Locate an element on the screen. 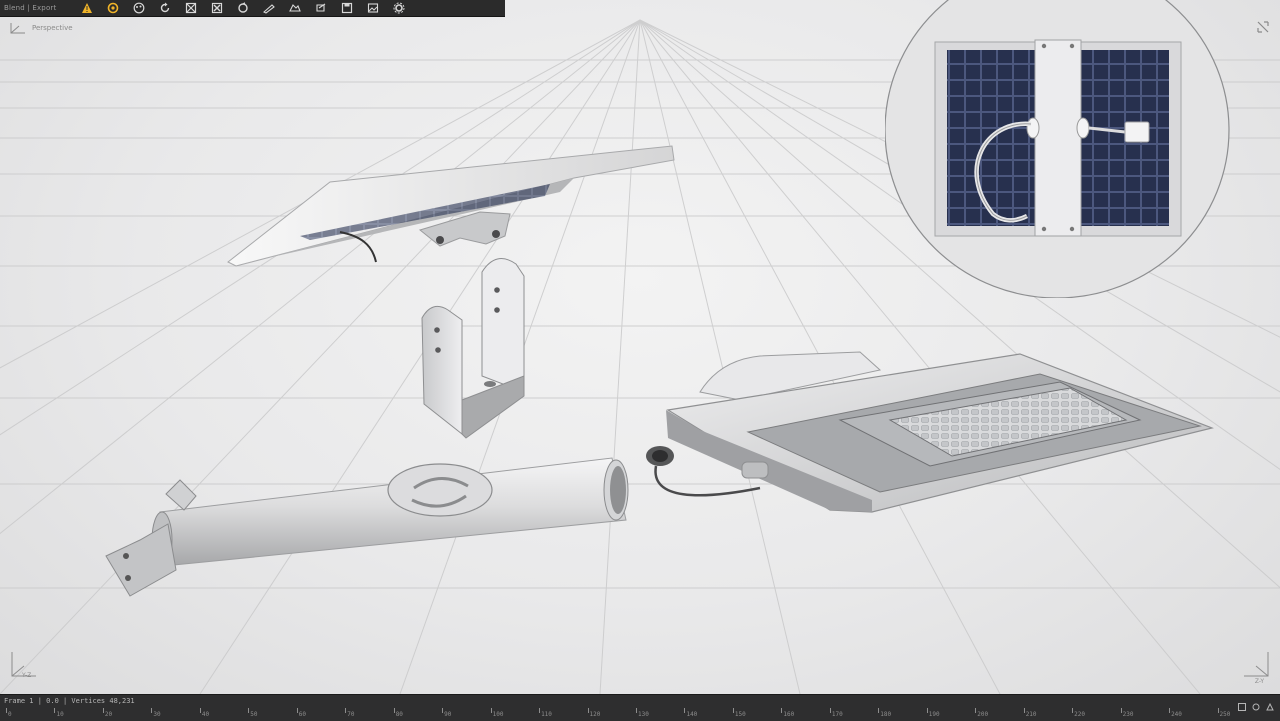 The width and height of the screenshot is (1280, 721). cut-icon is located at coordinates (191, 8).